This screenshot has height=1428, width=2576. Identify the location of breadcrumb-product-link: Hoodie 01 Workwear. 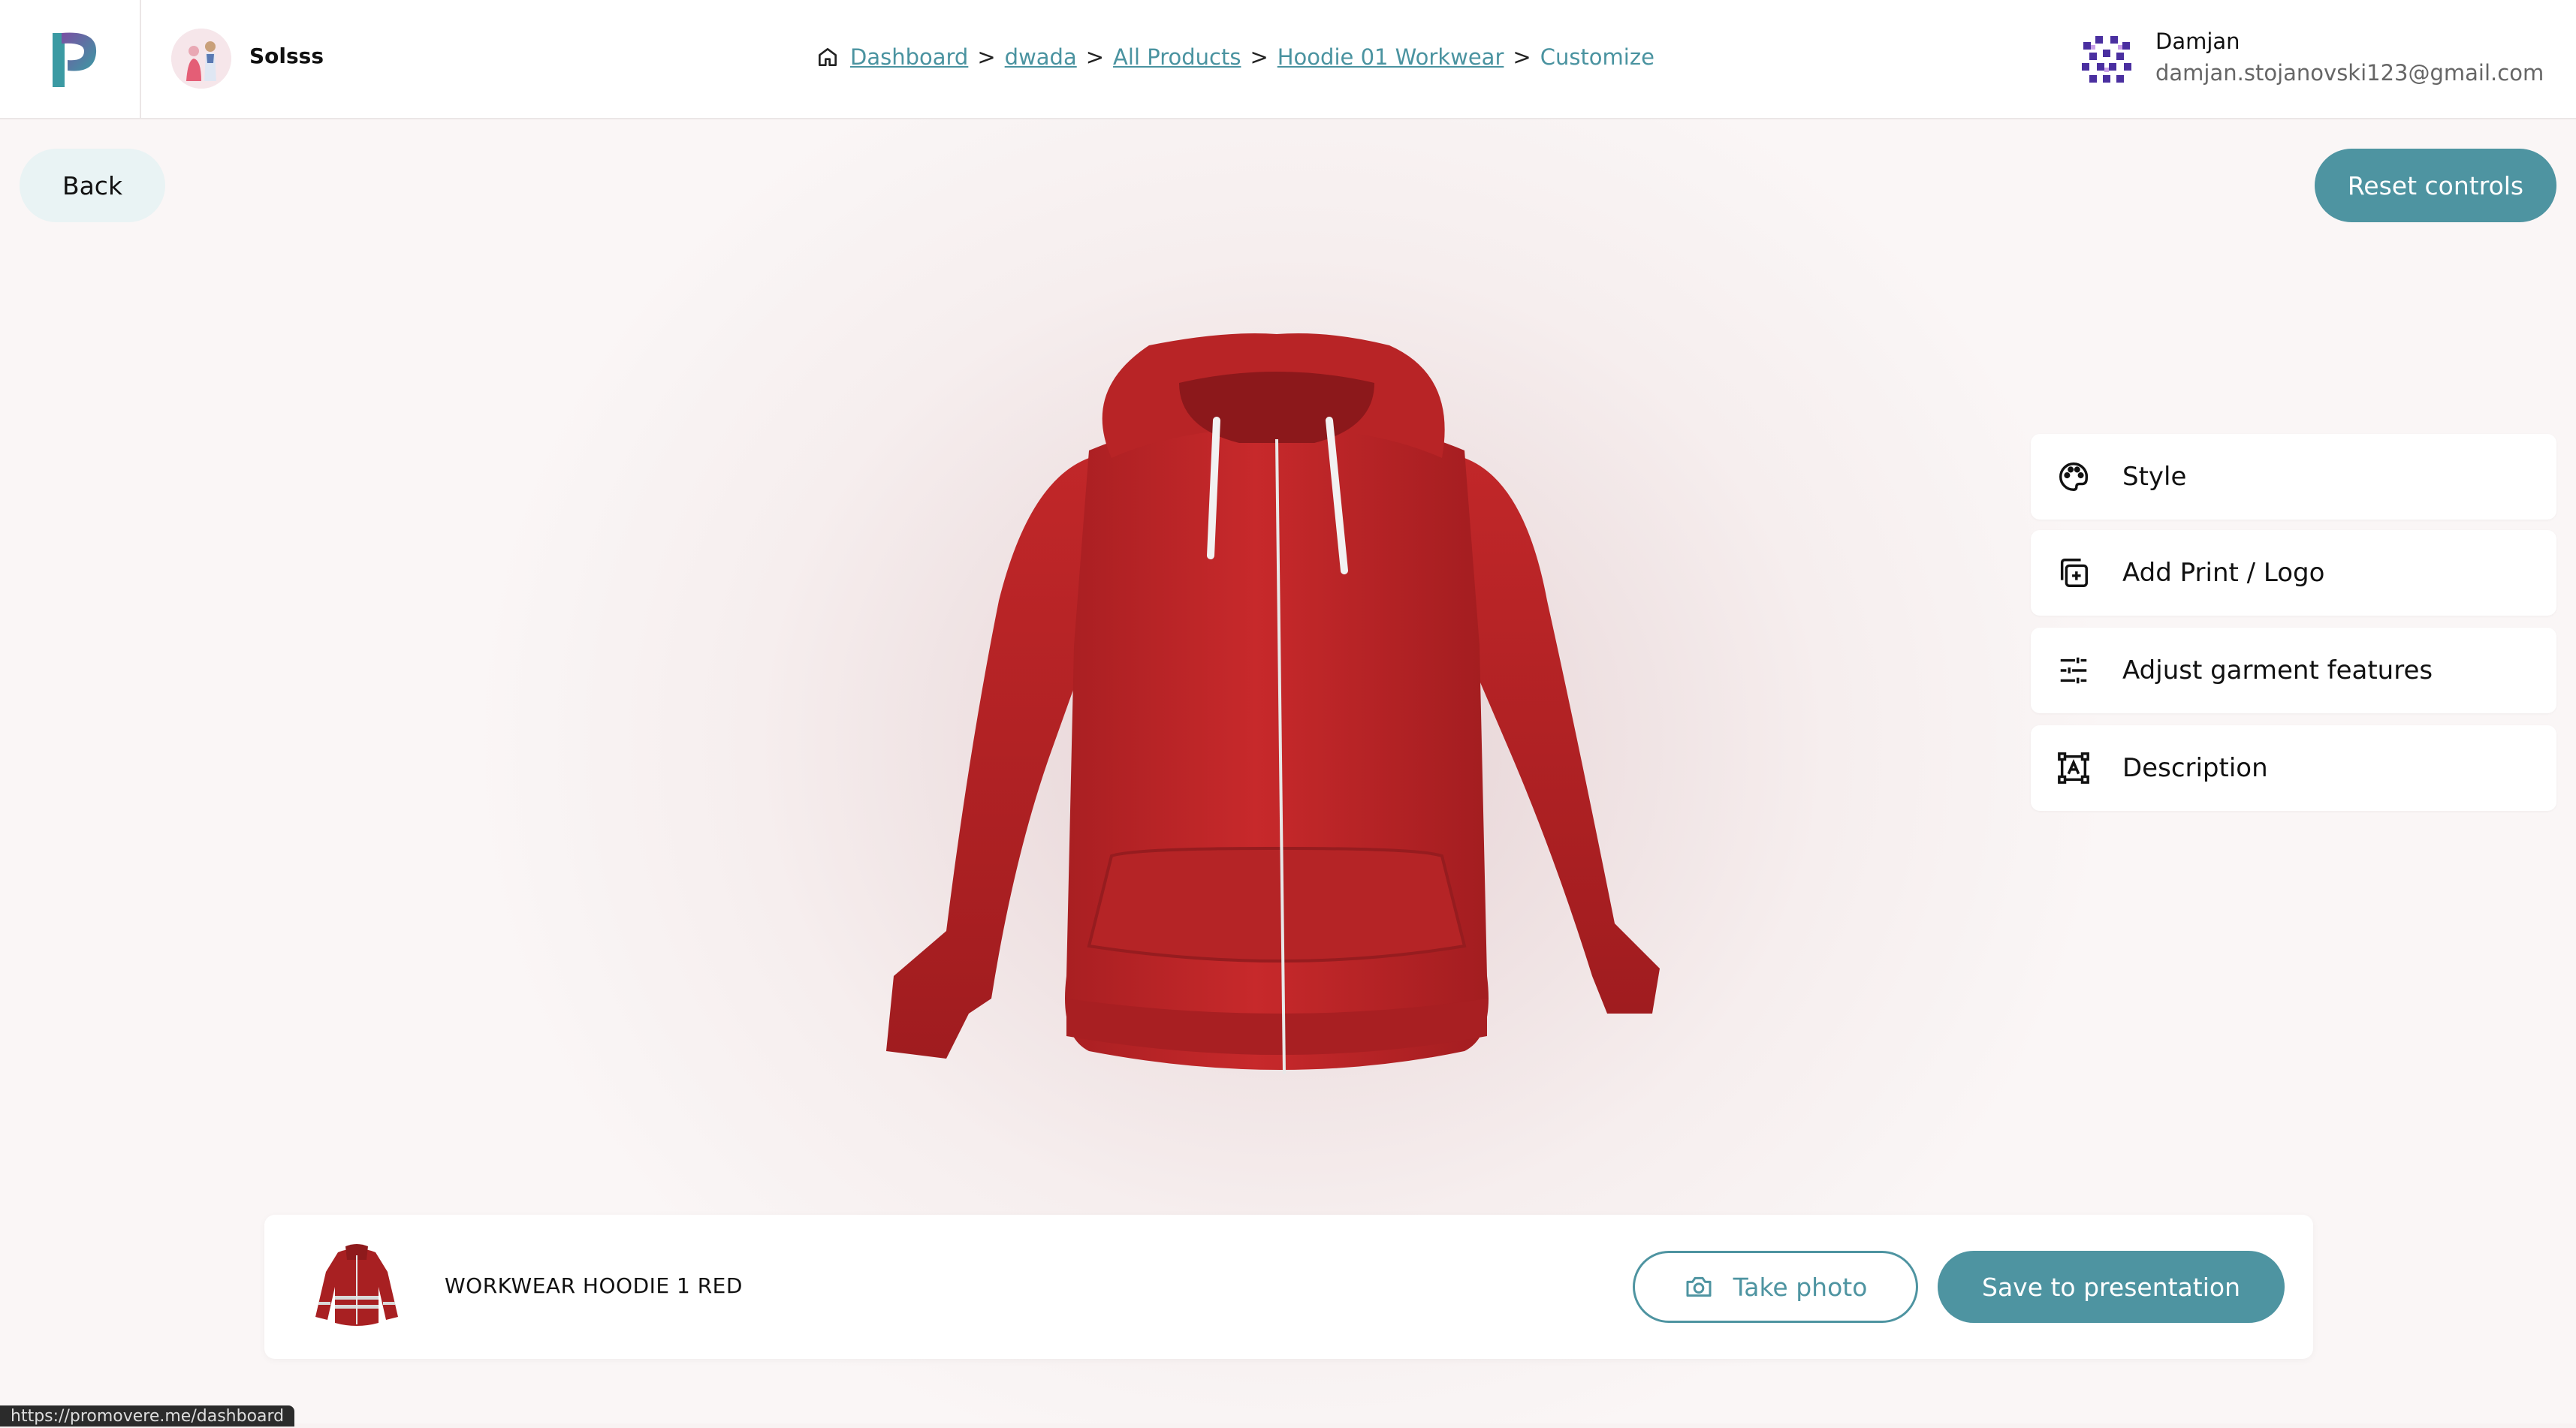
(1390, 57).